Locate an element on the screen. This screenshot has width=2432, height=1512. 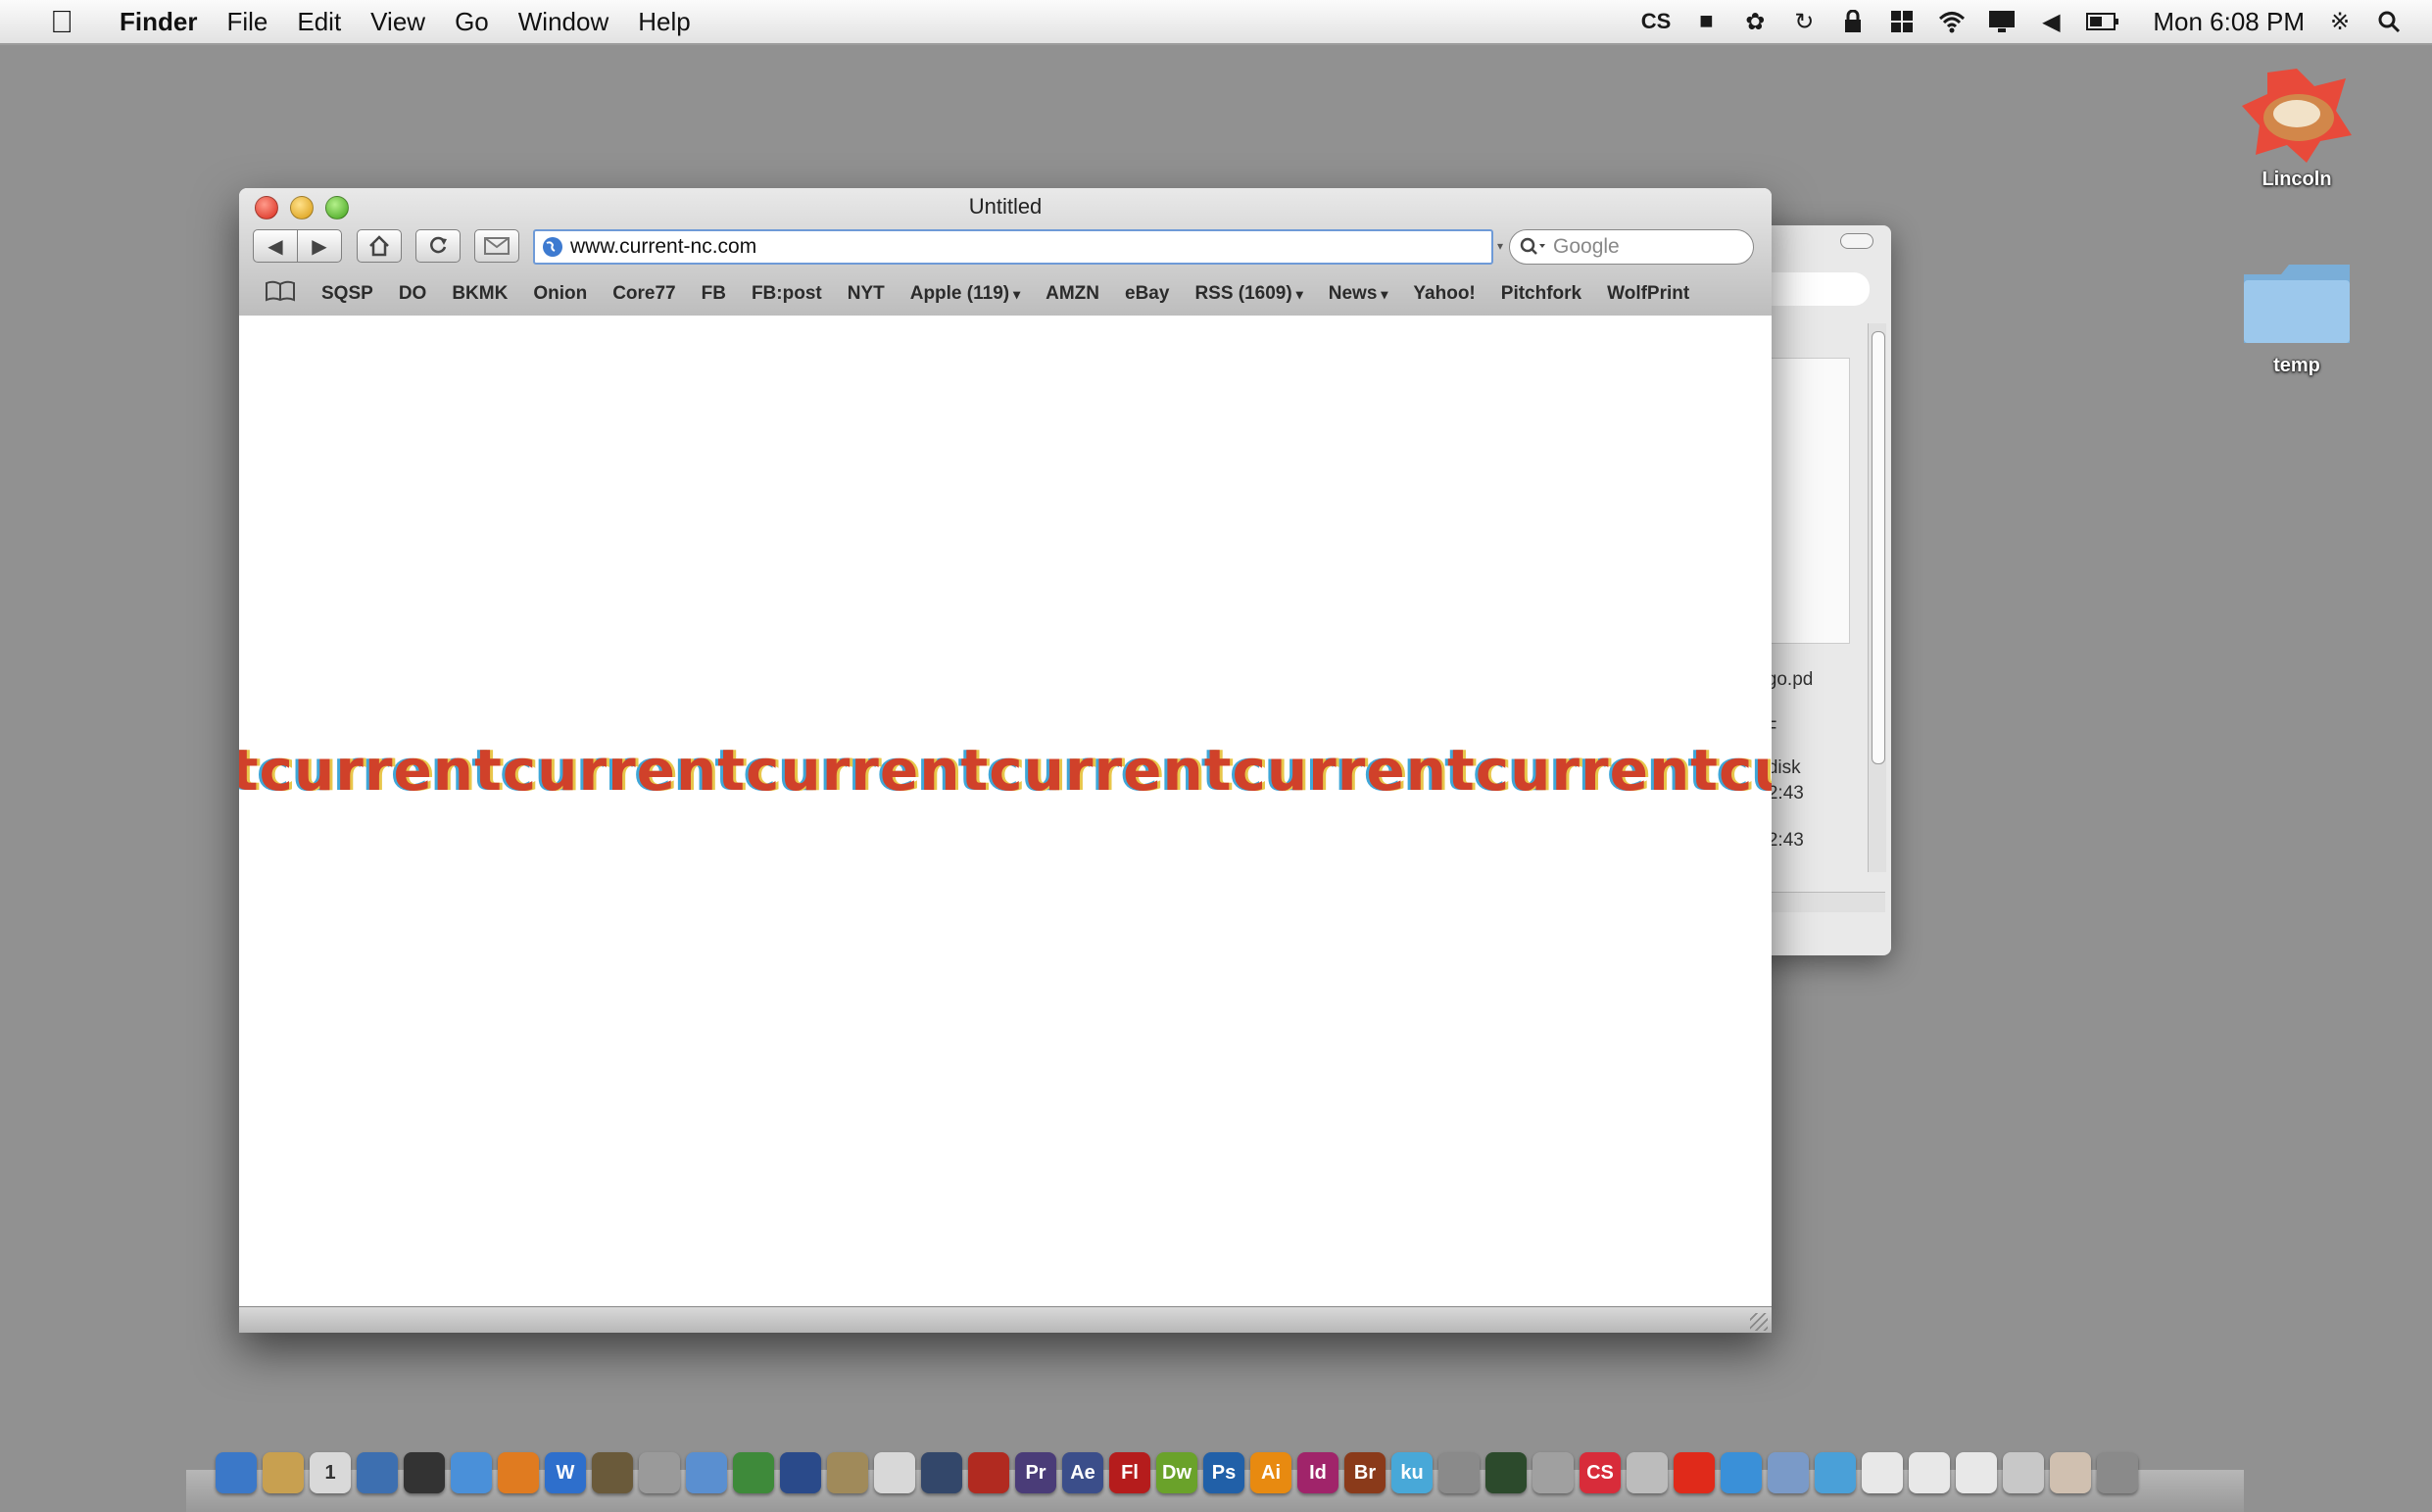
flash-icon: Fl is located at coordinates (1129, 1472).